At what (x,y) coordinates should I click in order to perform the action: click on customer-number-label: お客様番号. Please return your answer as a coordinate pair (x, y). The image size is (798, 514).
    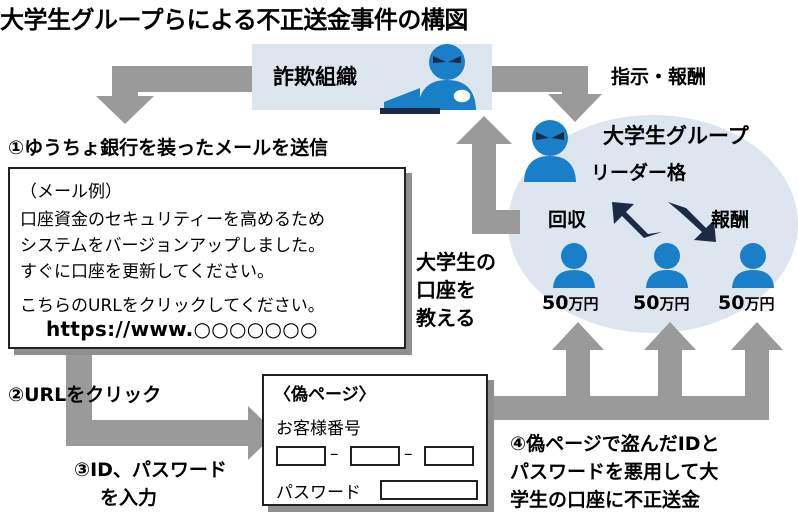
    Looking at the image, I should click on (318, 429).